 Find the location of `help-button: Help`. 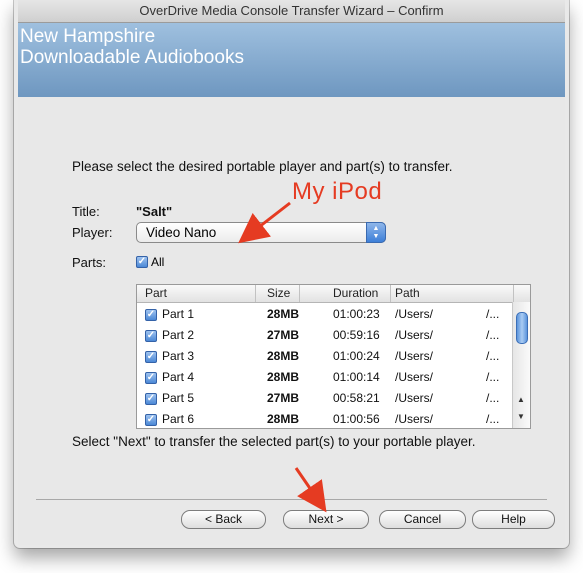

help-button: Help is located at coordinates (513, 519).